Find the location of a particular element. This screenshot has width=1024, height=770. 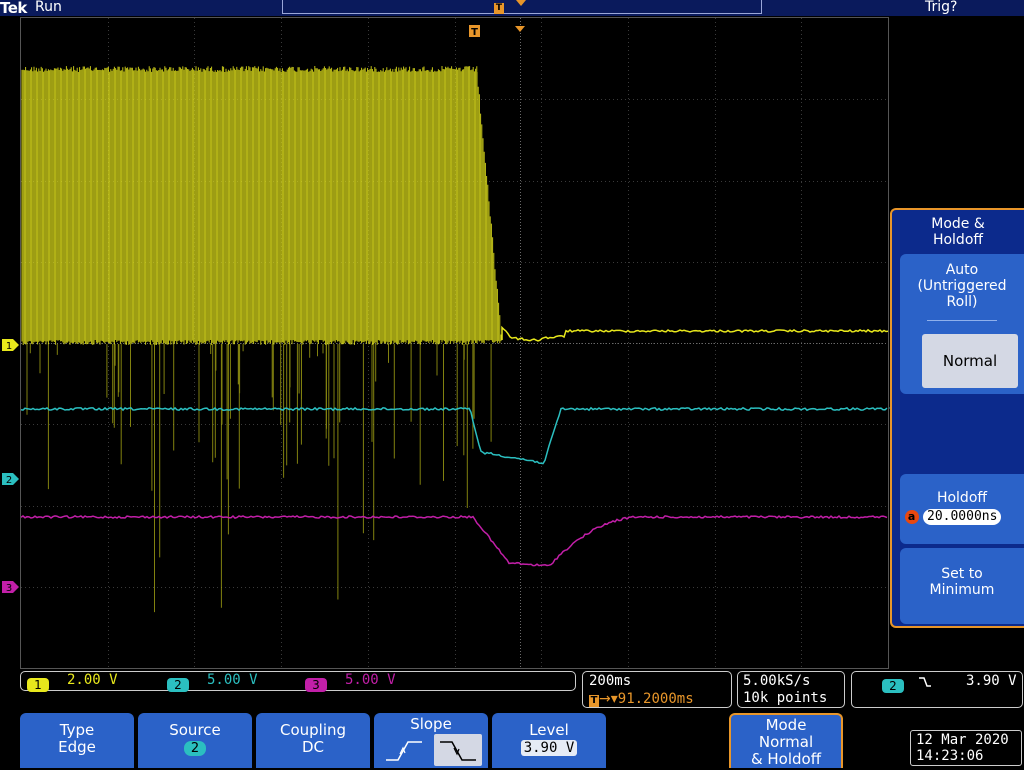

sample-rate: 5.00kS/s is located at coordinates (777, 681).